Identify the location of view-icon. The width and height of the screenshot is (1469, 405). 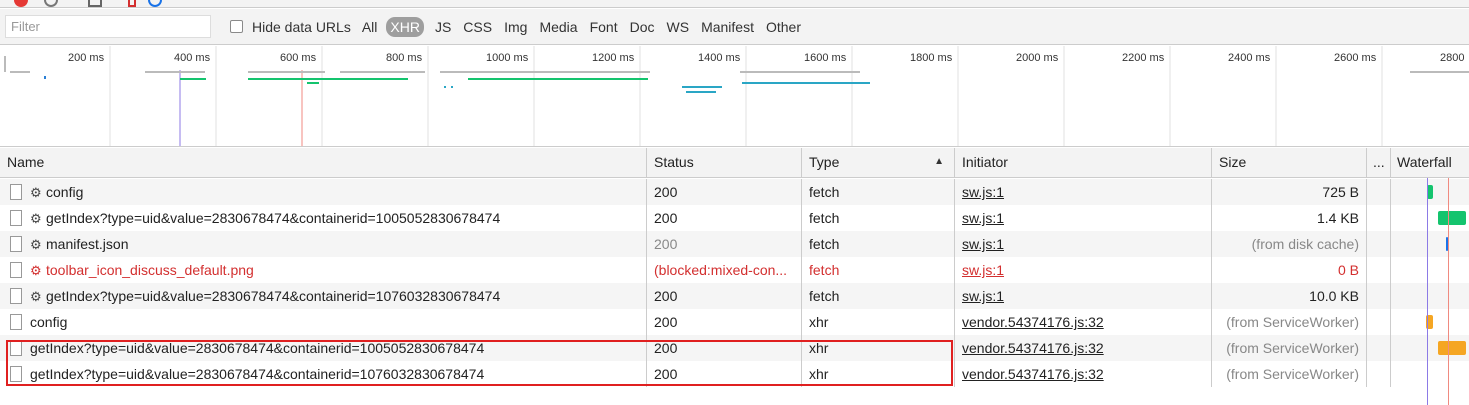
(95, 3).